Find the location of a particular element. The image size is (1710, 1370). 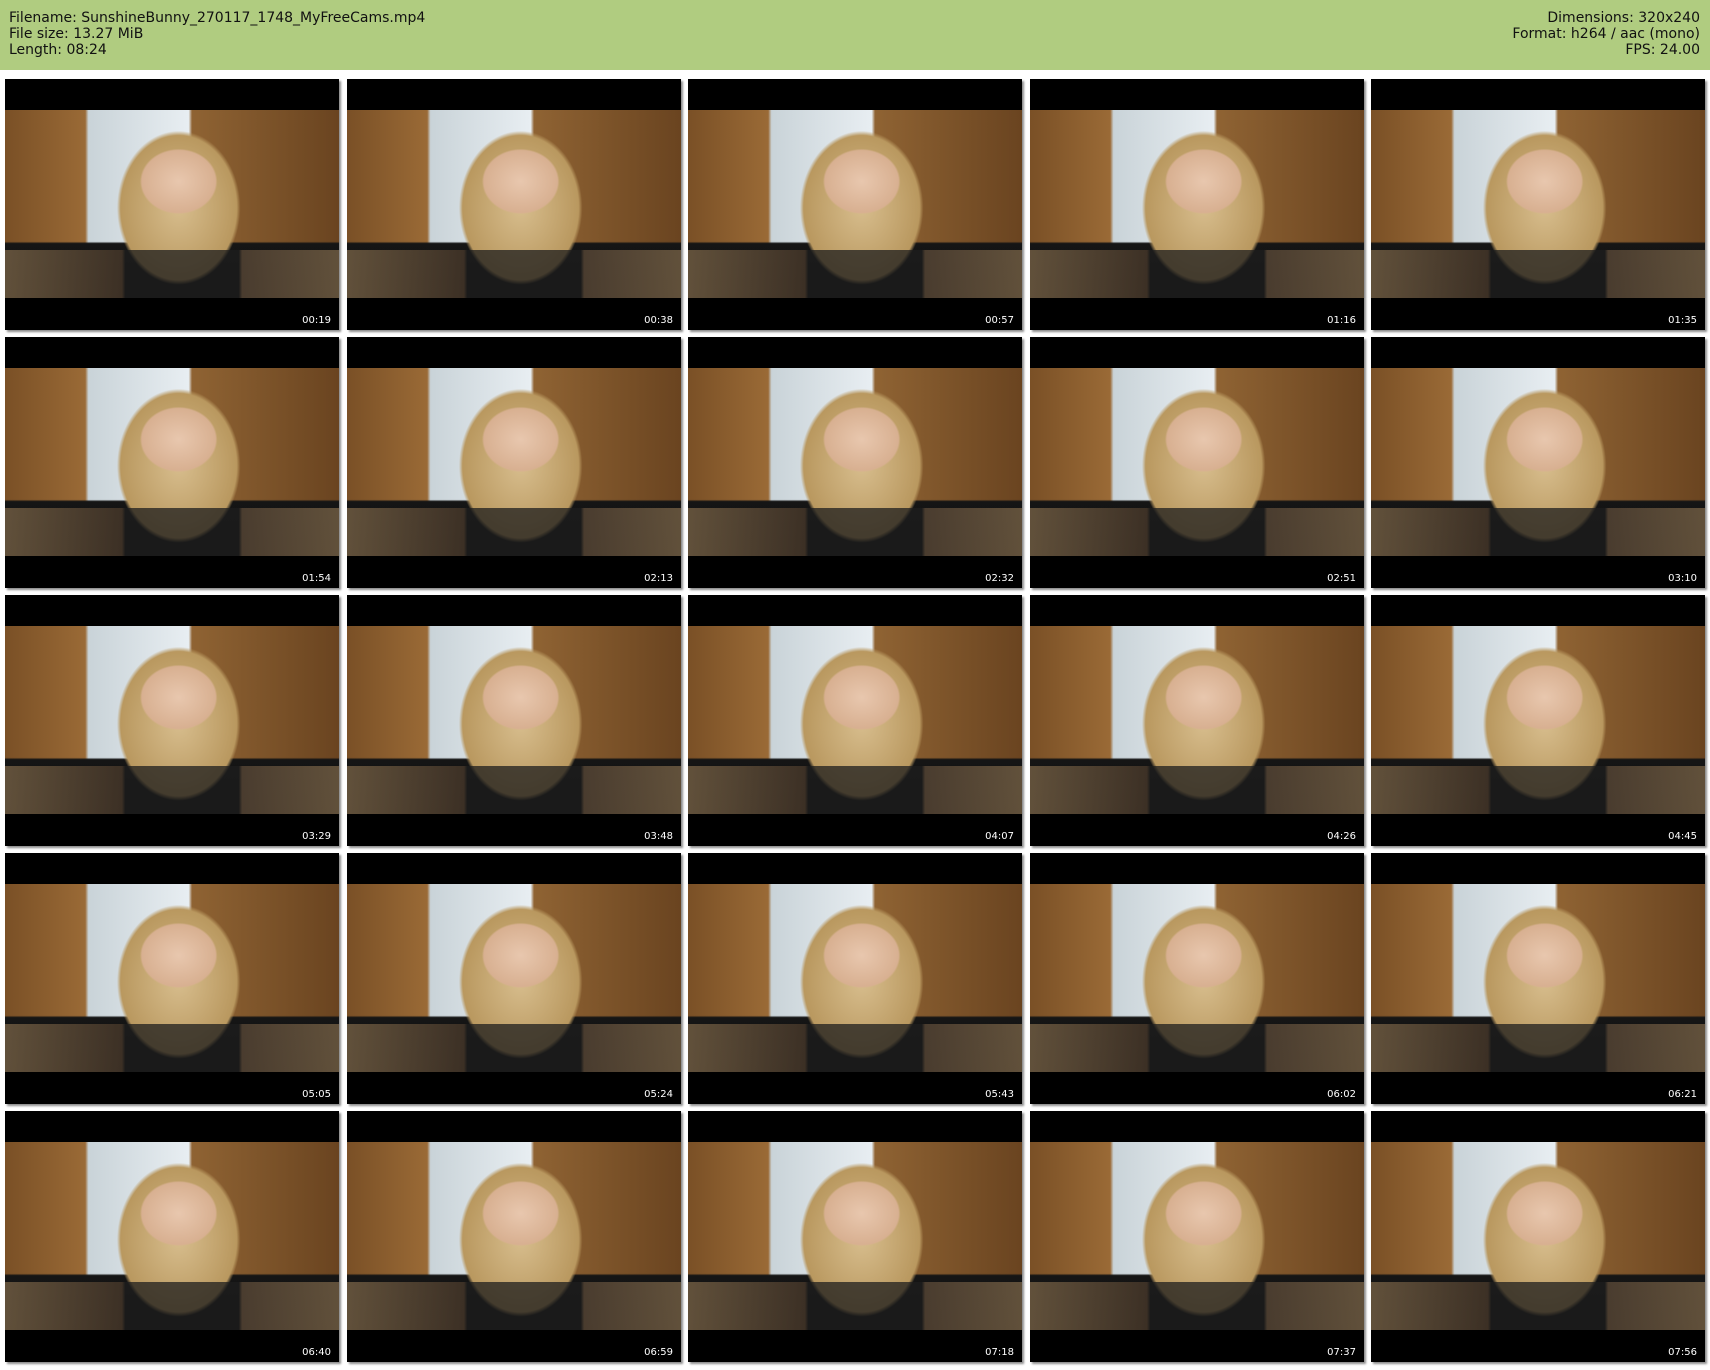

thumbnail-tile: 05:05 is located at coordinates (172, 978).